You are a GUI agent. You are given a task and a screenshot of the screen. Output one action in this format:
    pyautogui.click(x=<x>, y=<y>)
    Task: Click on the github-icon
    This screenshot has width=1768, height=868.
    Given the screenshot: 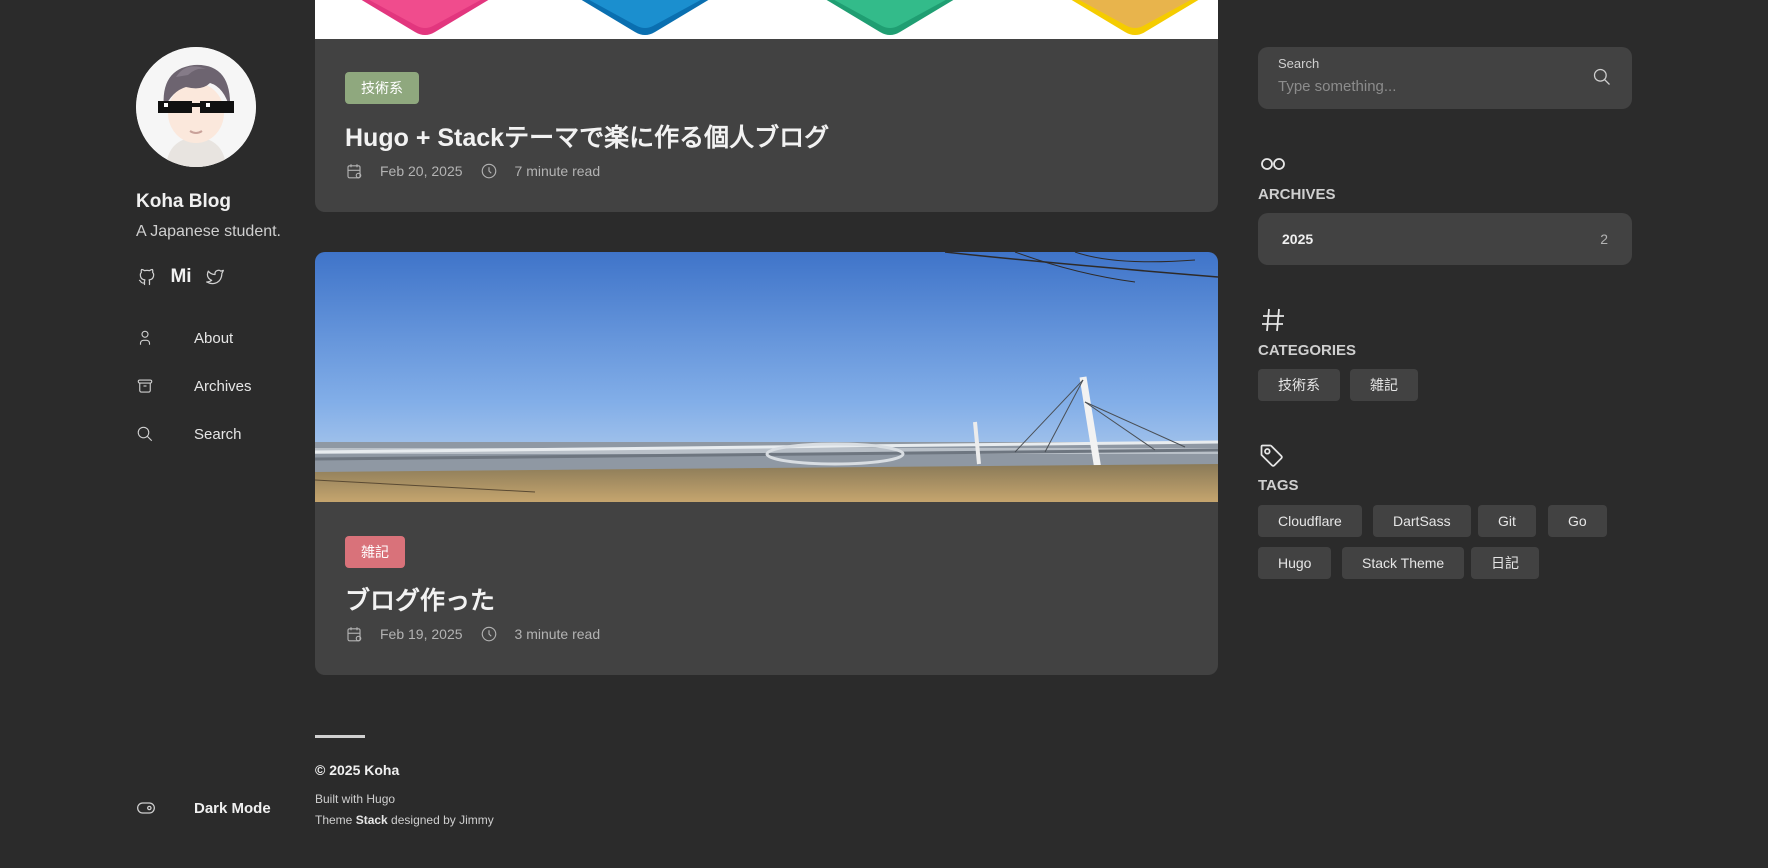 What is the action you would take?
    pyautogui.click(x=147, y=277)
    